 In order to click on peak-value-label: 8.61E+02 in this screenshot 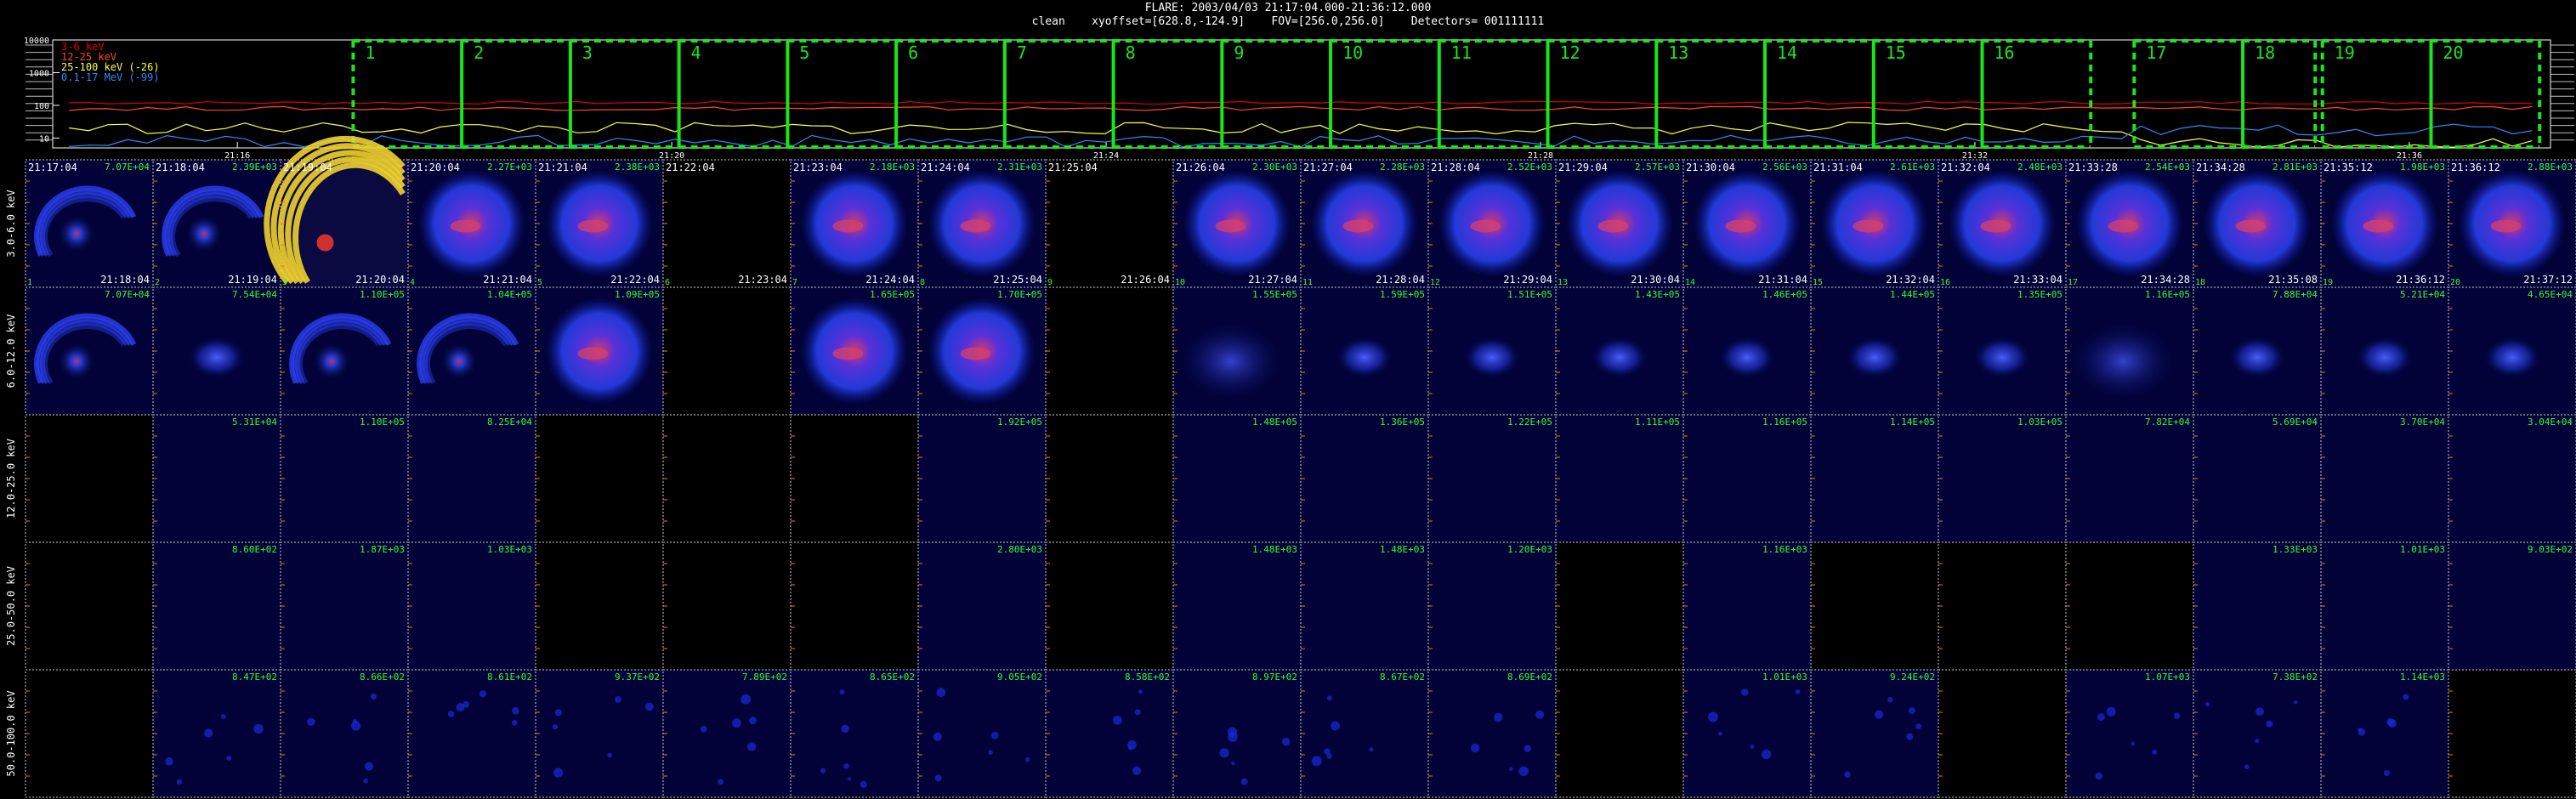, I will do `click(510, 677)`.